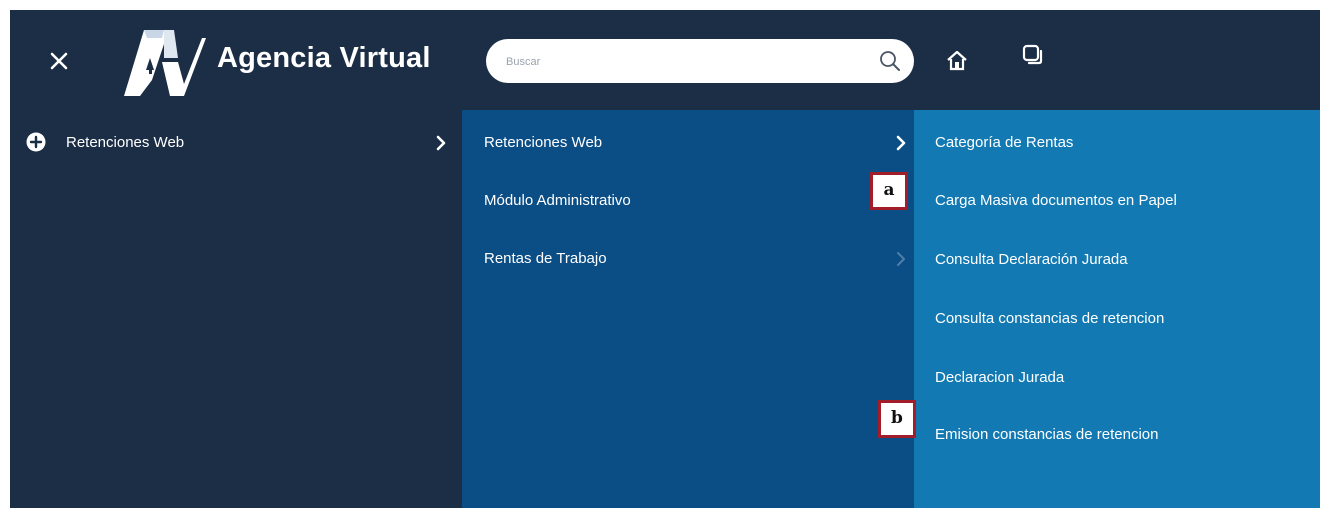  I want to click on search-icon, so click(890, 61).